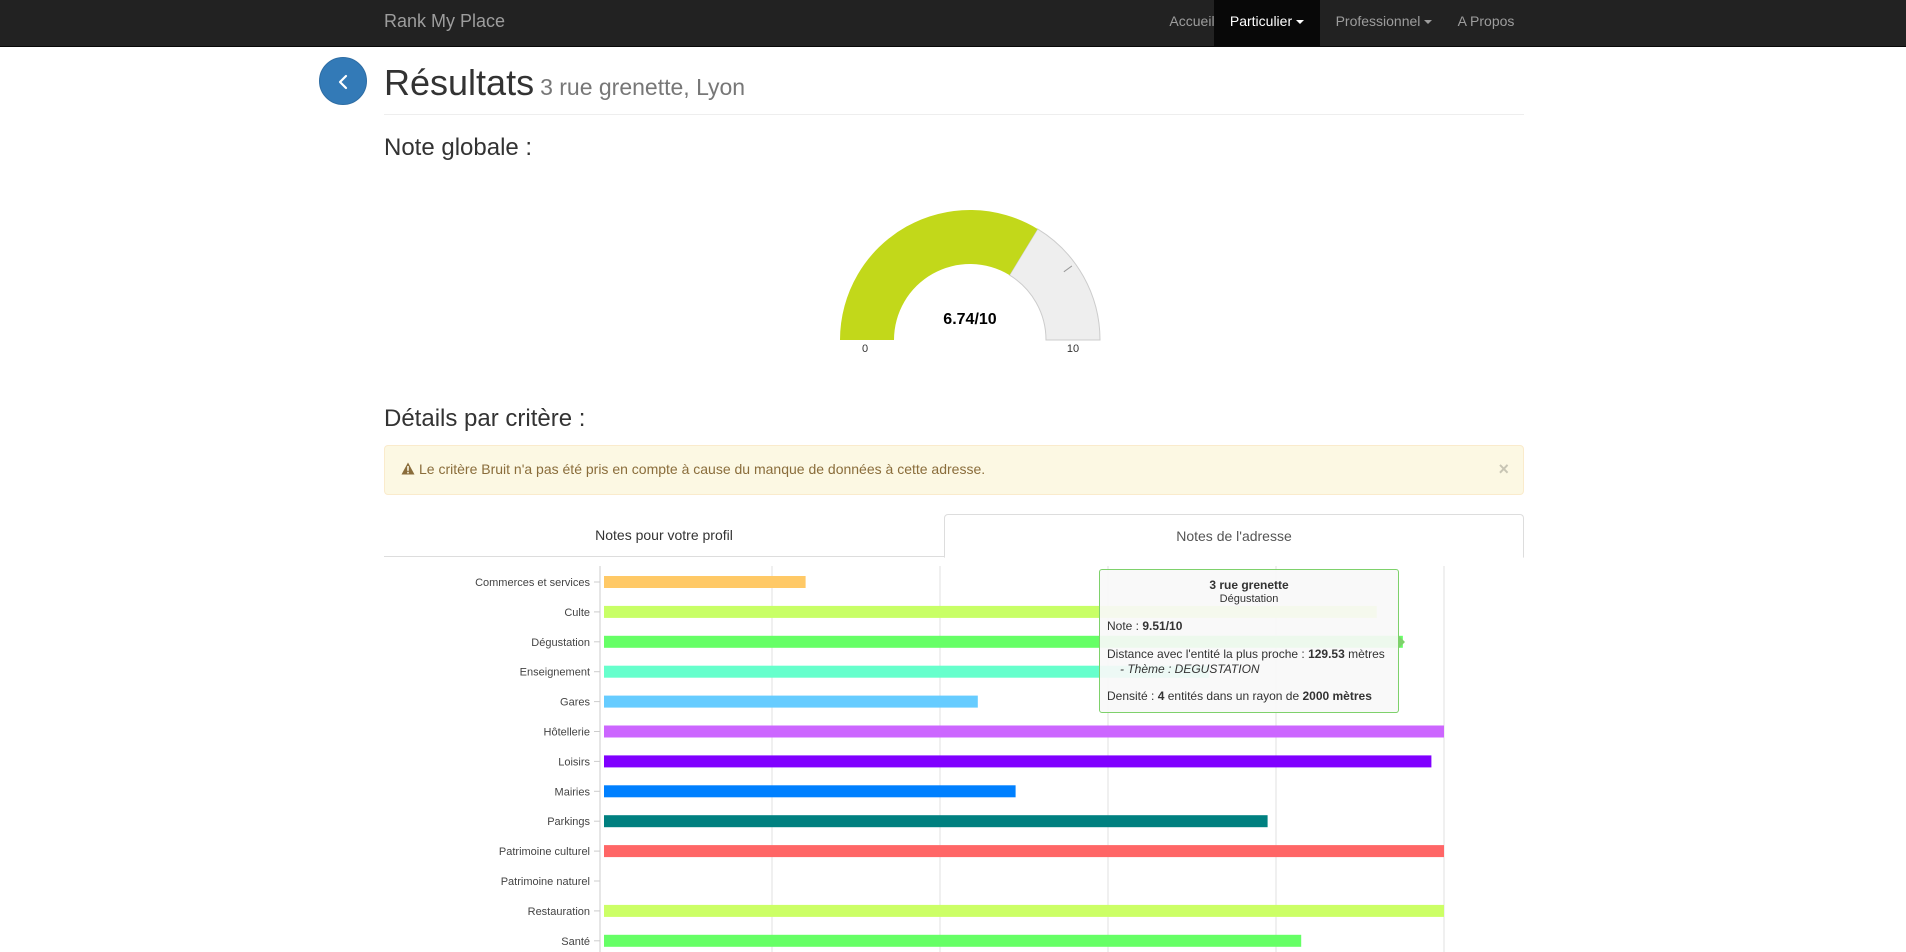 This screenshot has height=952, width=1906. What do you see at coordinates (1364, 654) in the screenshot?
I see `tooltip-distance-unit: mètres` at bounding box center [1364, 654].